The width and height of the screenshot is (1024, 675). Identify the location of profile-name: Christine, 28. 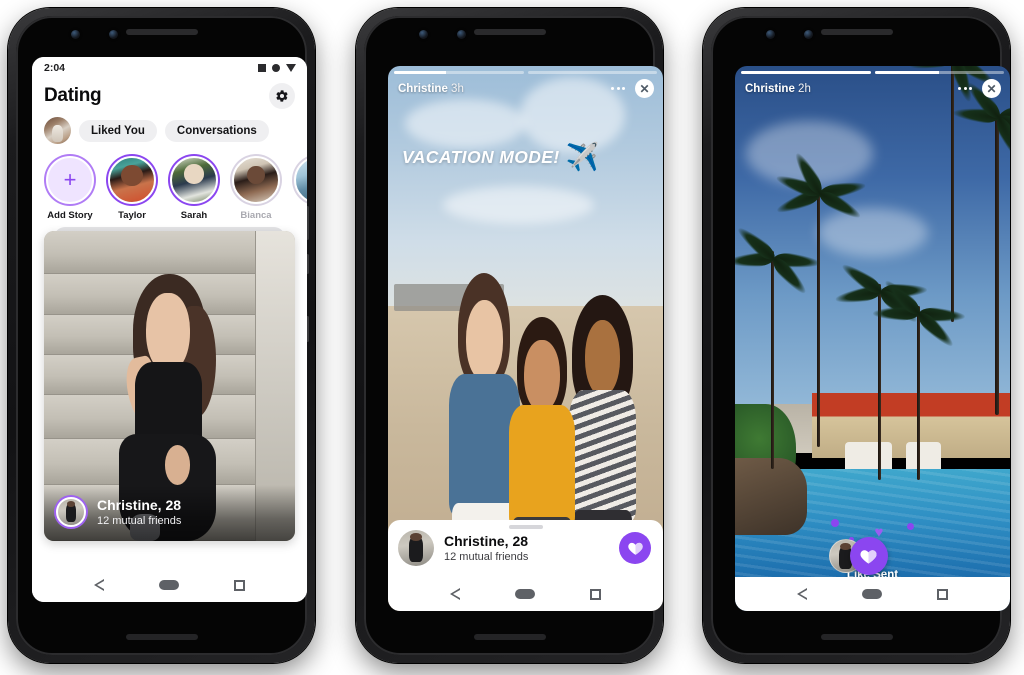
(139, 505).